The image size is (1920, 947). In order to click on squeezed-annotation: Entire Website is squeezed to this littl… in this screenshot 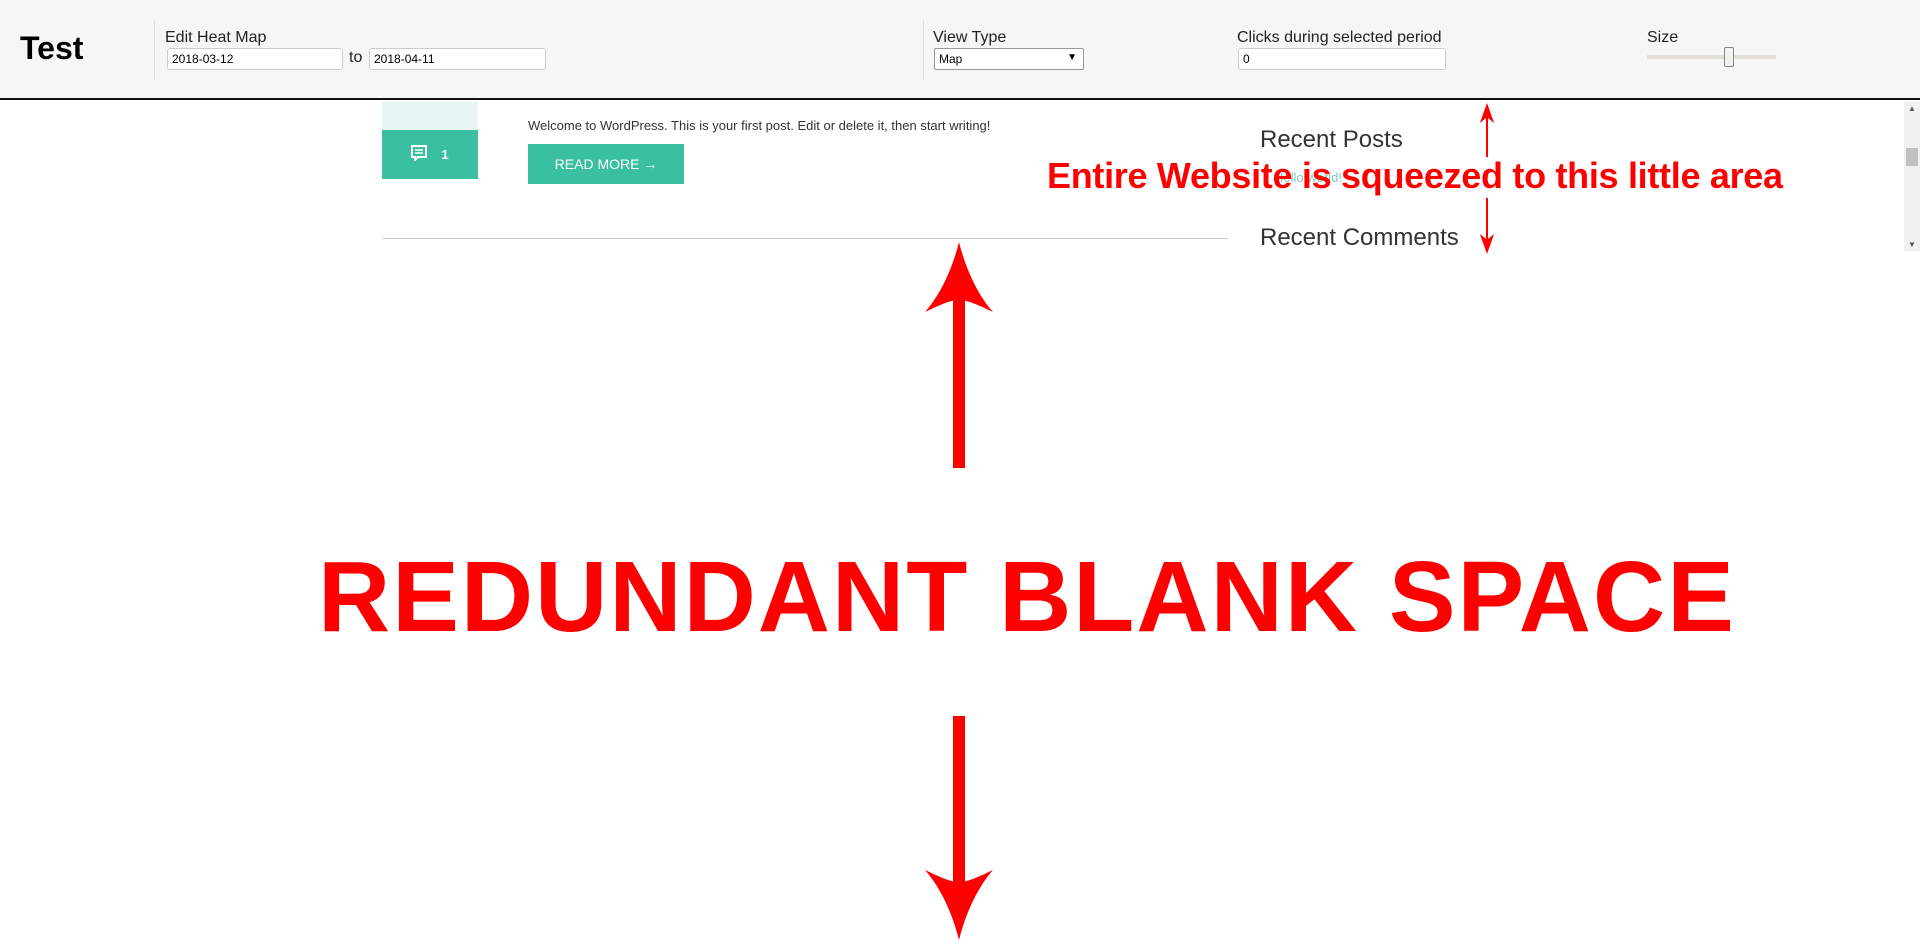, I will do `click(1415, 175)`.